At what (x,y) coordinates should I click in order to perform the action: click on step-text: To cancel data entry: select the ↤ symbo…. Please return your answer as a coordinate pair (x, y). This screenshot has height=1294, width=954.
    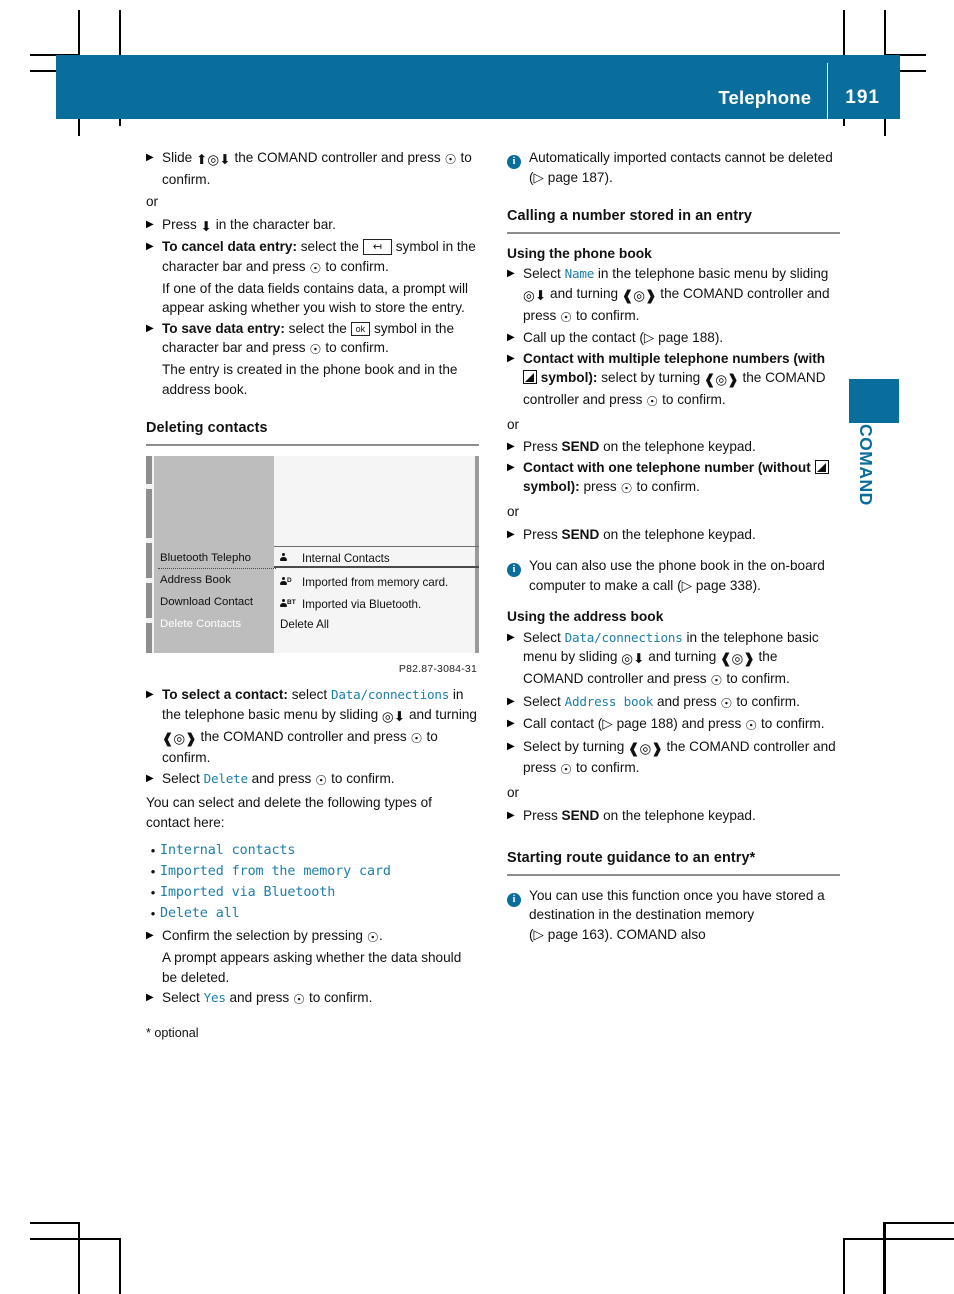
    Looking at the image, I should click on (319, 277).